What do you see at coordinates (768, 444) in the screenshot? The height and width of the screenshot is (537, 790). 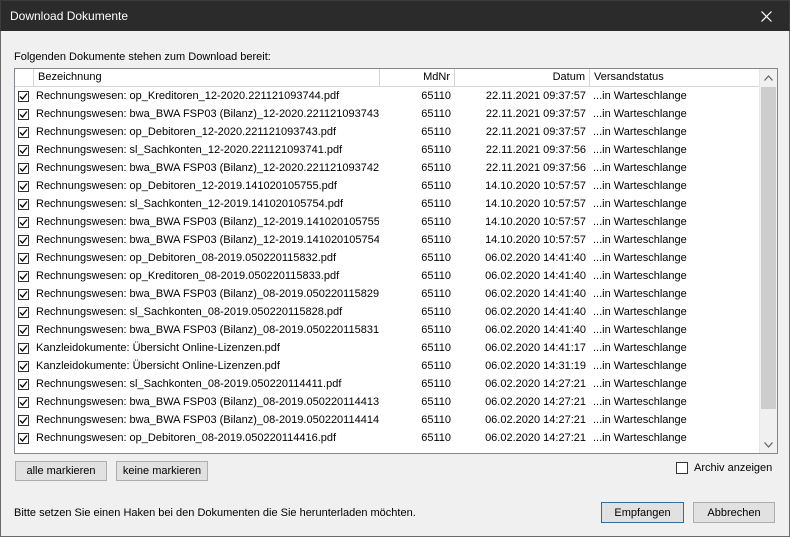 I see `scroll-down-button` at bounding box center [768, 444].